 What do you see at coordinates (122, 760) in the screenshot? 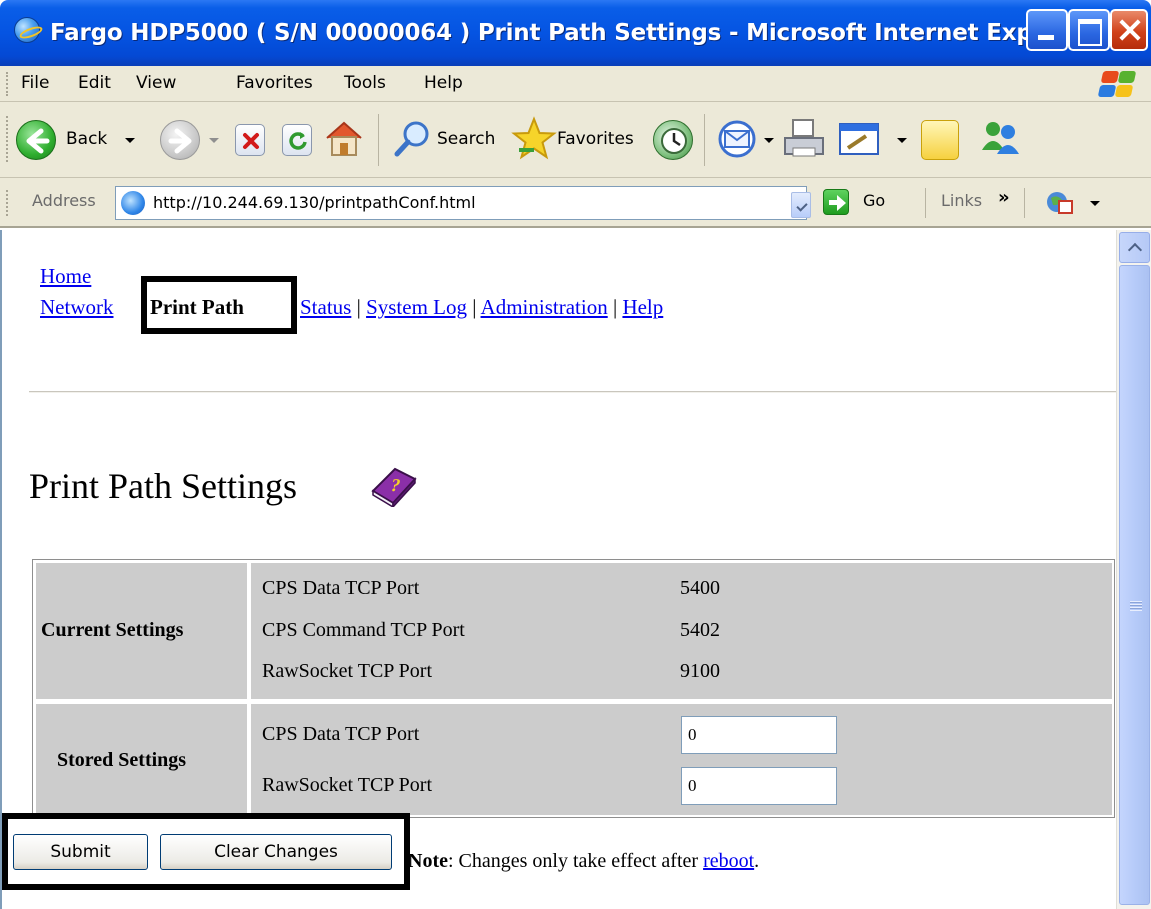
I see `stored-settings-heading: Stored Settings` at bounding box center [122, 760].